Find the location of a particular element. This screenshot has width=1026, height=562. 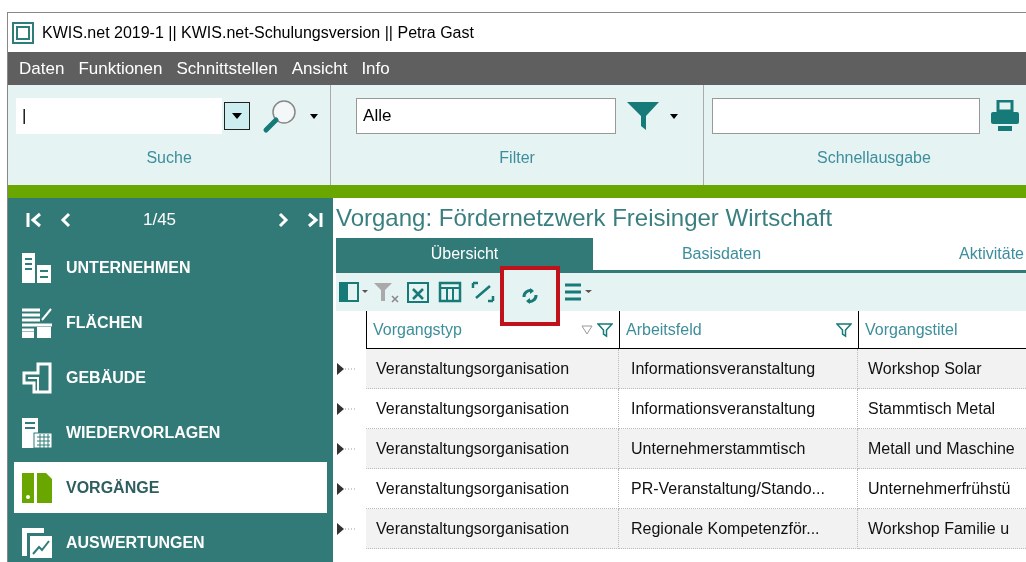

group-label: Filter is located at coordinates (517, 158).